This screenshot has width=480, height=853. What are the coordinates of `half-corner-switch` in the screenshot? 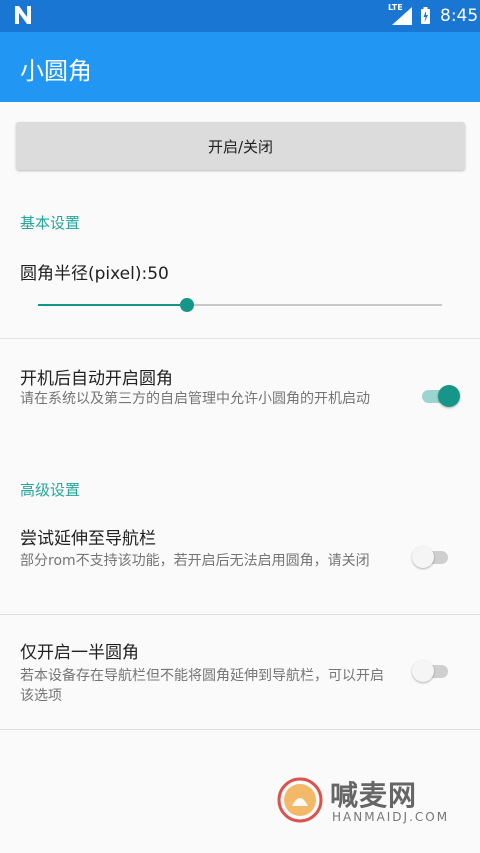 It's located at (432, 671).